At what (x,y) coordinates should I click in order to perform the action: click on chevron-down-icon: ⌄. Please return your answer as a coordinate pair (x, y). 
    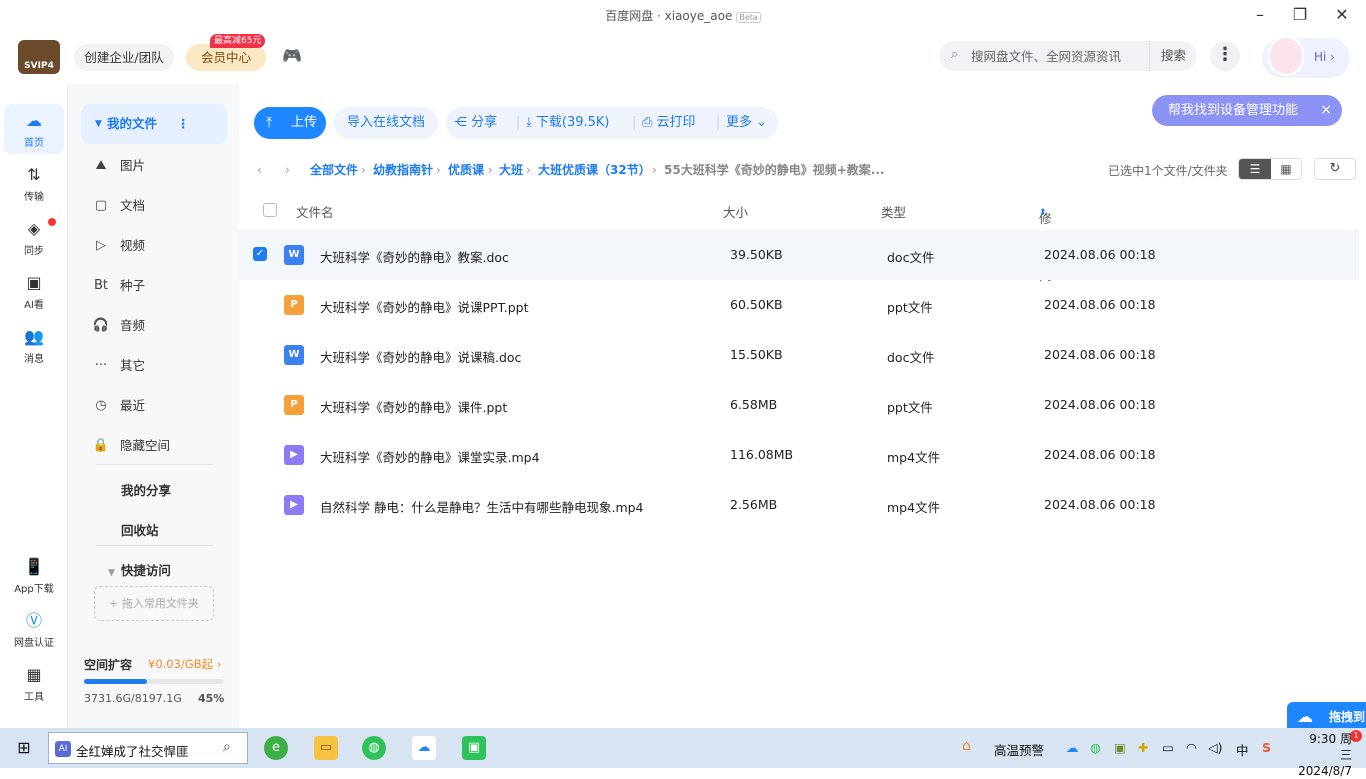
    Looking at the image, I should click on (762, 122).